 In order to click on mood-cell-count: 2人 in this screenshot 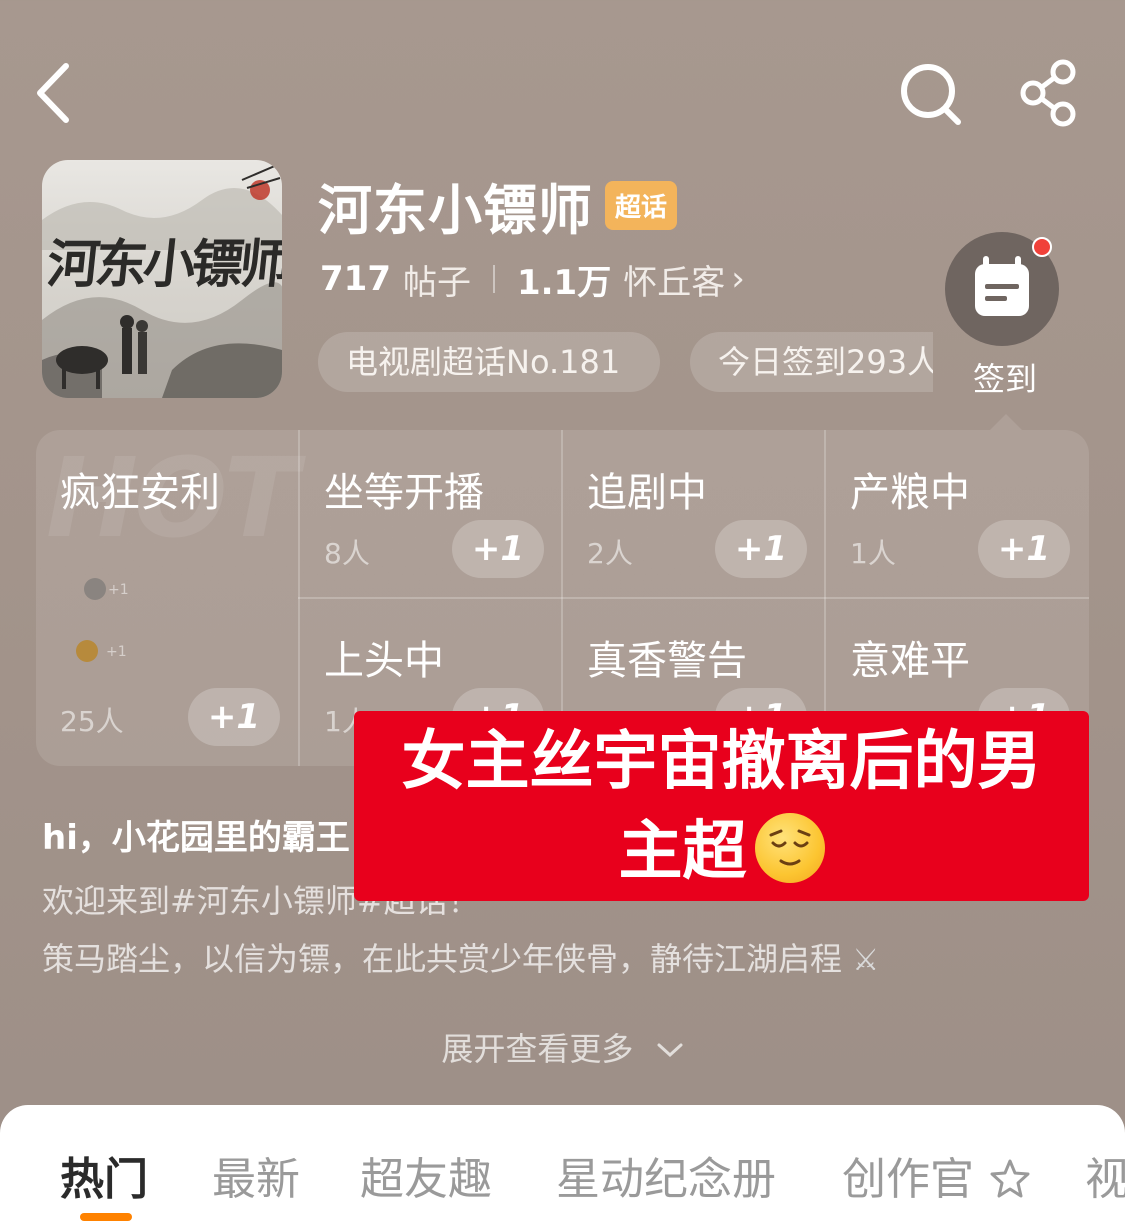, I will do `click(610, 553)`.